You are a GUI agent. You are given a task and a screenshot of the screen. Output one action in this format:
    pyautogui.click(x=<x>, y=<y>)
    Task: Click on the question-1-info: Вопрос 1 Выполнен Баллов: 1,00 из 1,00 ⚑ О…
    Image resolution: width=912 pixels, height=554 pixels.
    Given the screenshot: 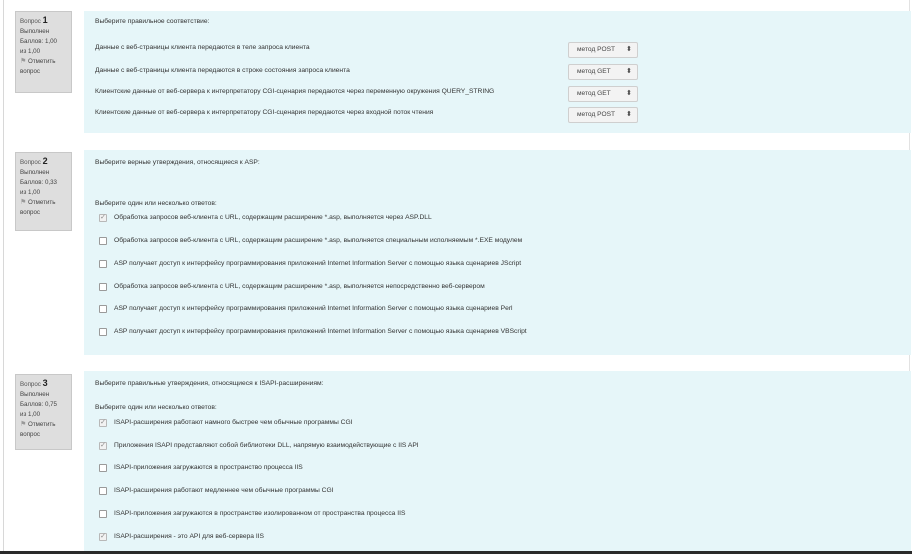 What is the action you would take?
    pyautogui.click(x=43, y=52)
    